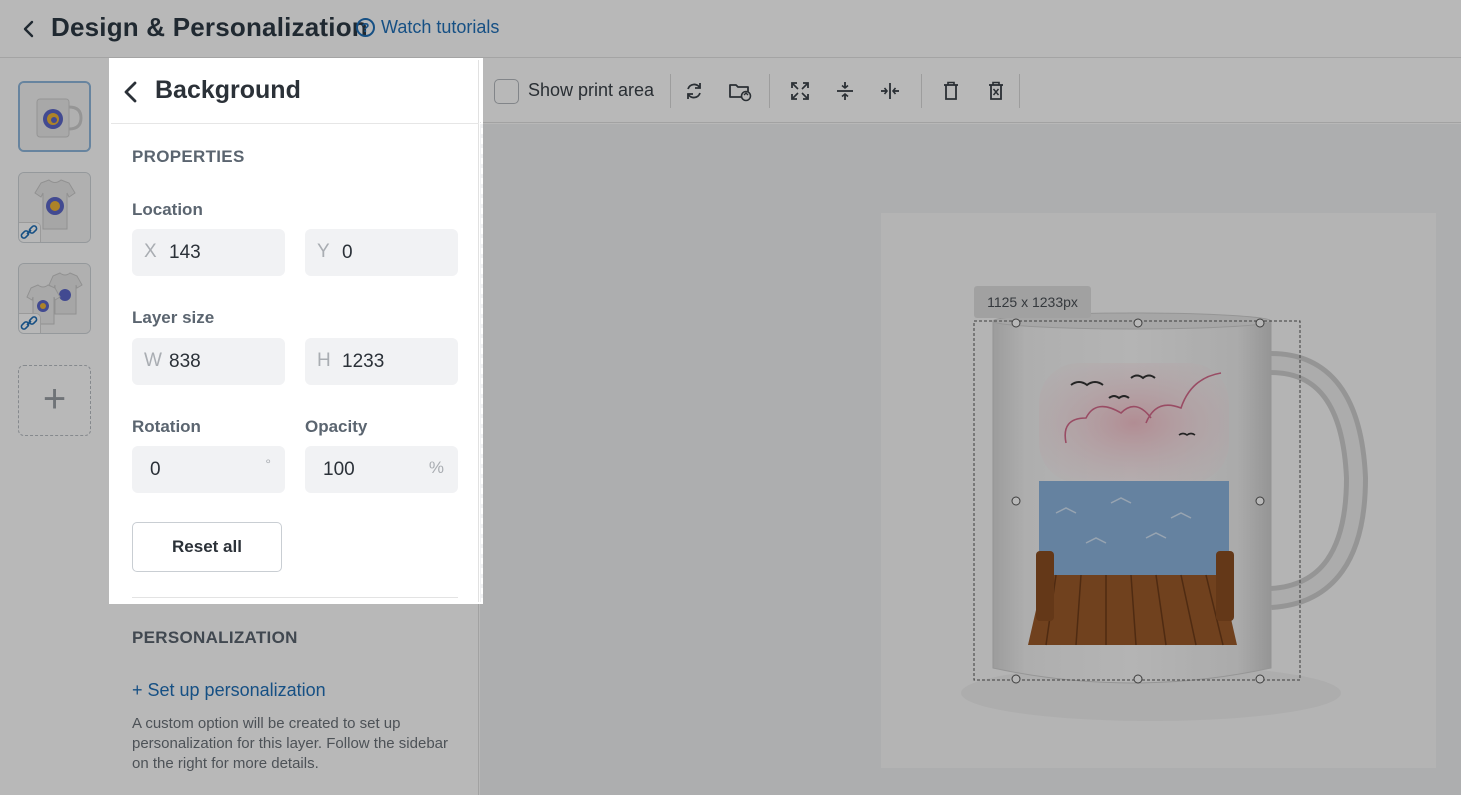 The width and height of the screenshot is (1461, 795). Describe the element at coordinates (381, 252) in the screenshot. I see `location-y-input: Y 0` at that location.